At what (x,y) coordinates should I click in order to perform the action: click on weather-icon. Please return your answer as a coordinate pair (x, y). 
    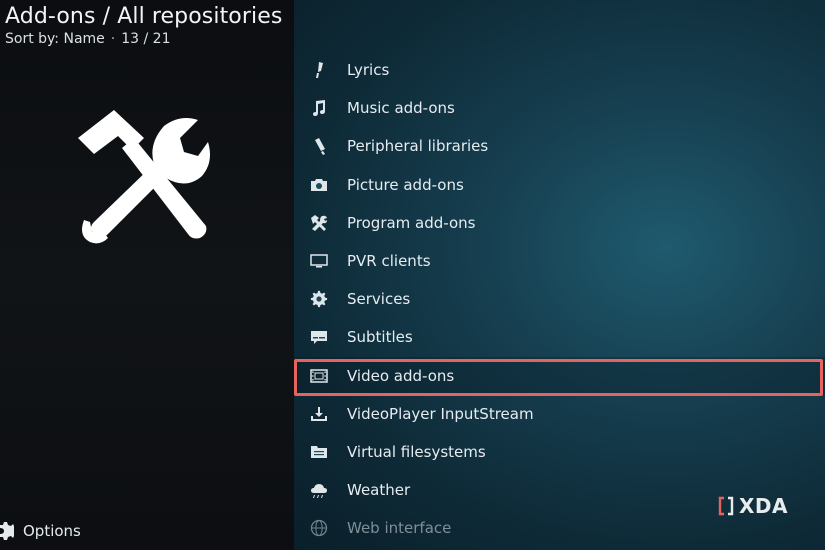
    Looking at the image, I should click on (319, 490).